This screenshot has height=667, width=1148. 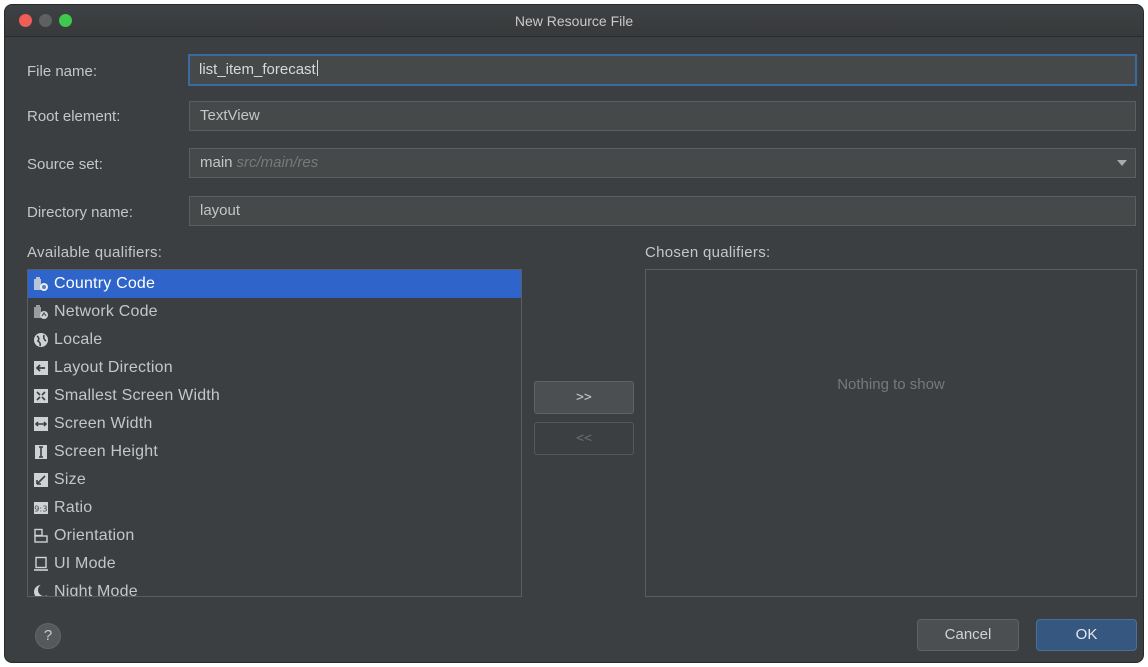 I want to click on list-item-orientation: Orientation, so click(x=274, y=536).